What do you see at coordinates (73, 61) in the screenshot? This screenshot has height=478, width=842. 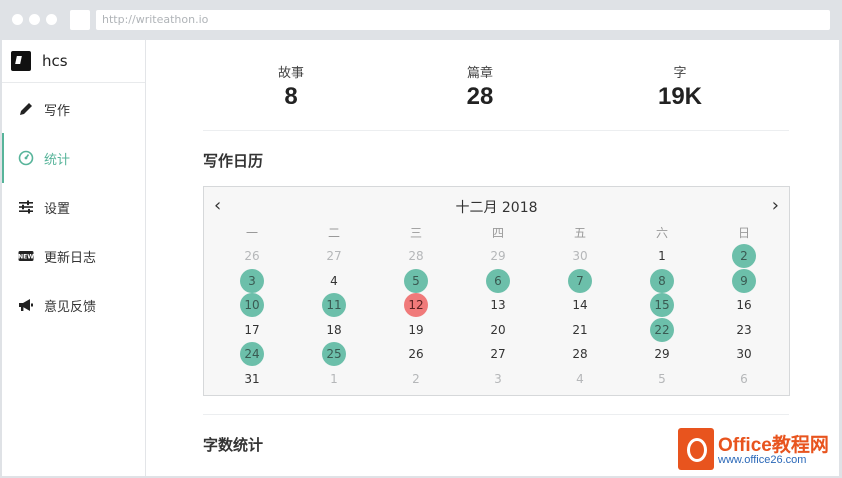 I see `brand: hcs` at bounding box center [73, 61].